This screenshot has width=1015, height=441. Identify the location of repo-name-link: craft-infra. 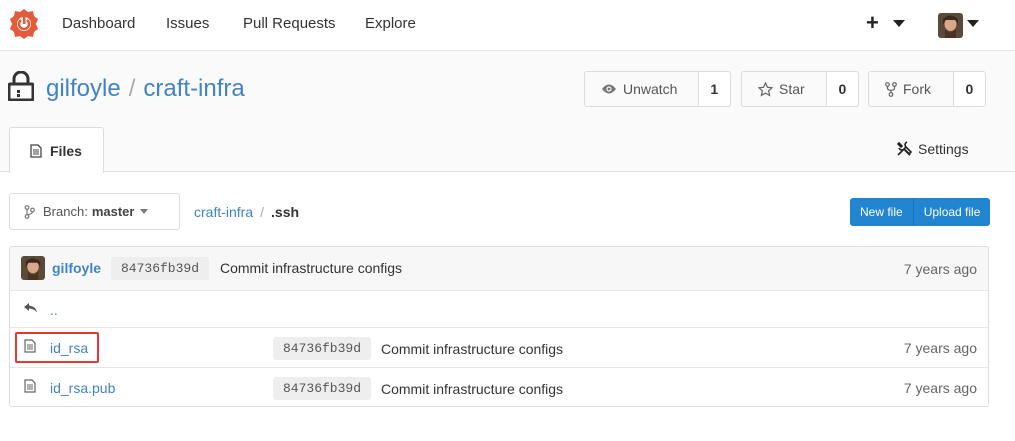
(193, 88).